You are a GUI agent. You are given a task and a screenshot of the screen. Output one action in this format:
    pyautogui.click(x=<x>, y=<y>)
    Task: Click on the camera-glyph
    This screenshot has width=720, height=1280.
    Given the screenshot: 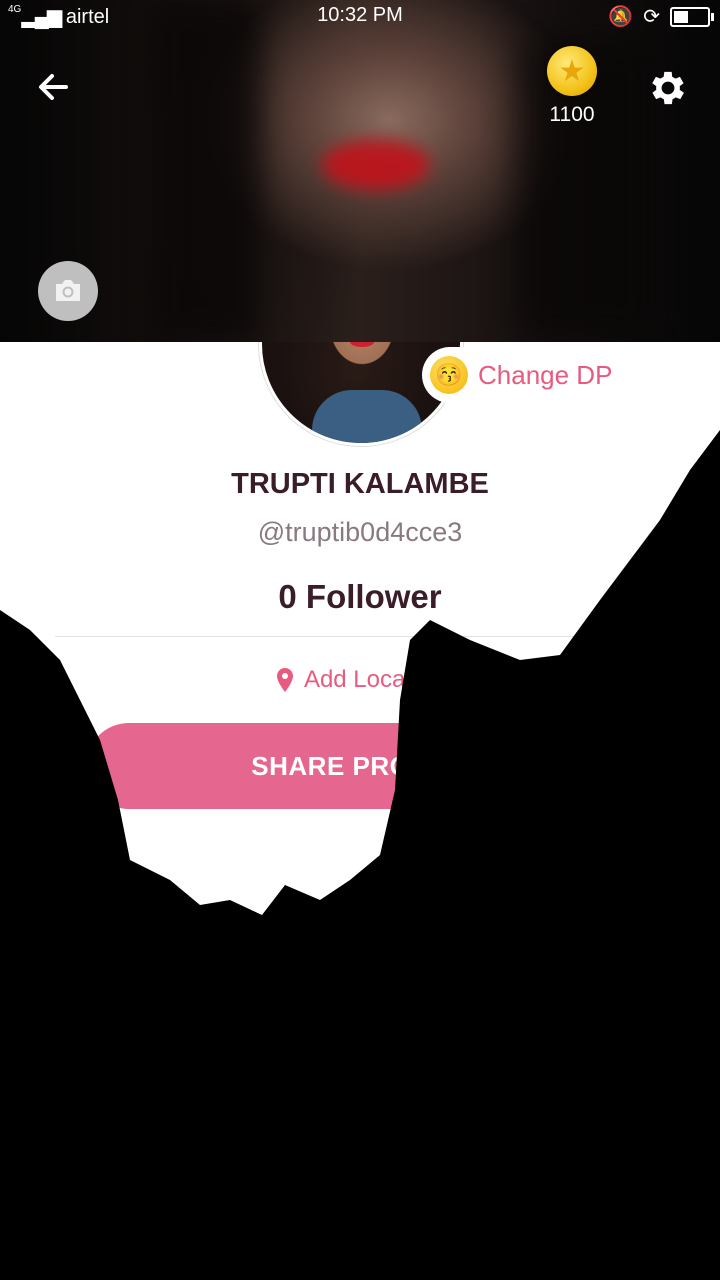 What is the action you would take?
    pyautogui.click(x=68, y=290)
    